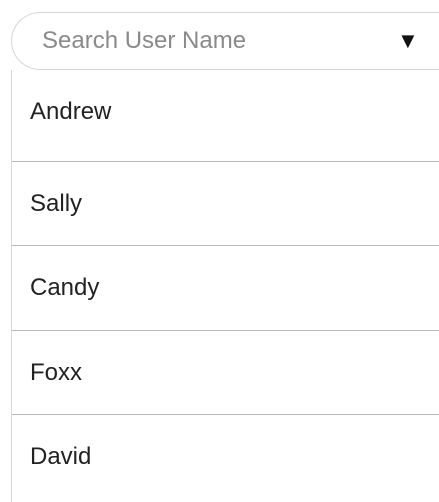 The image size is (439, 502). What do you see at coordinates (61, 456) in the screenshot?
I see `list-item-label: David` at bounding box center [61, 456].